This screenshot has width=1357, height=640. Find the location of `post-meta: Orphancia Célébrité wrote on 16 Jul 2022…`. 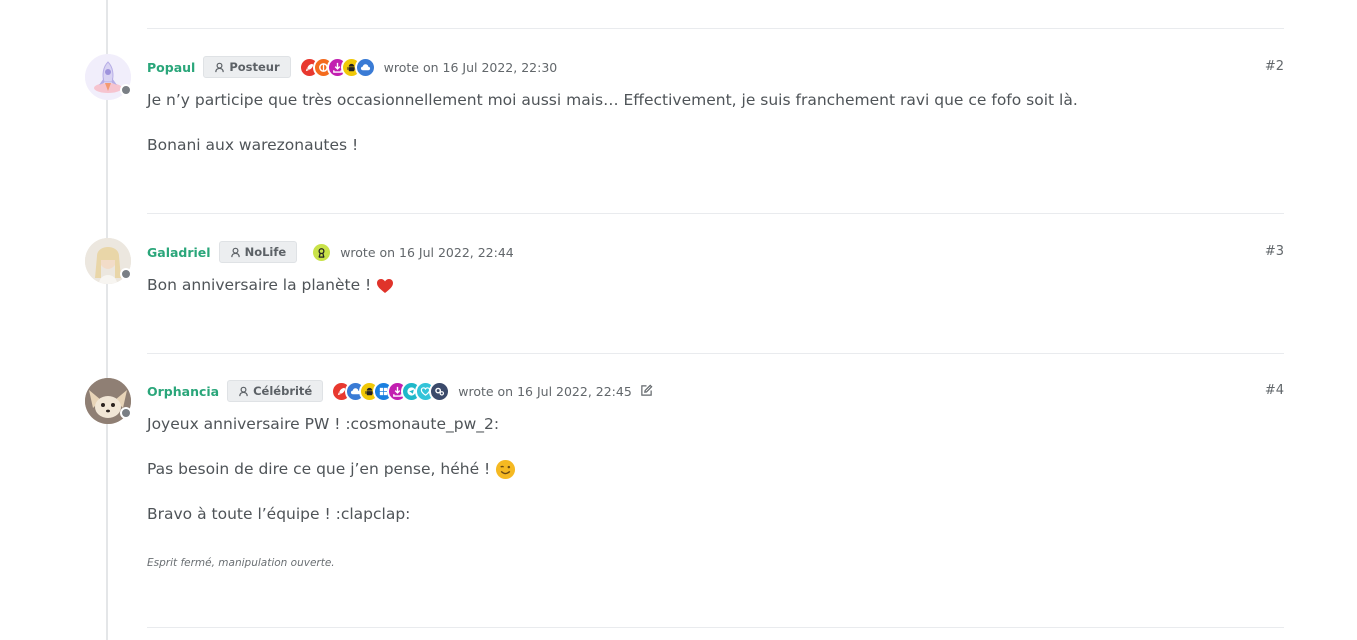

post-meta: Orphancia Célébrité wrote on 16 Jul 2022… is located at coordinates (400, 391).